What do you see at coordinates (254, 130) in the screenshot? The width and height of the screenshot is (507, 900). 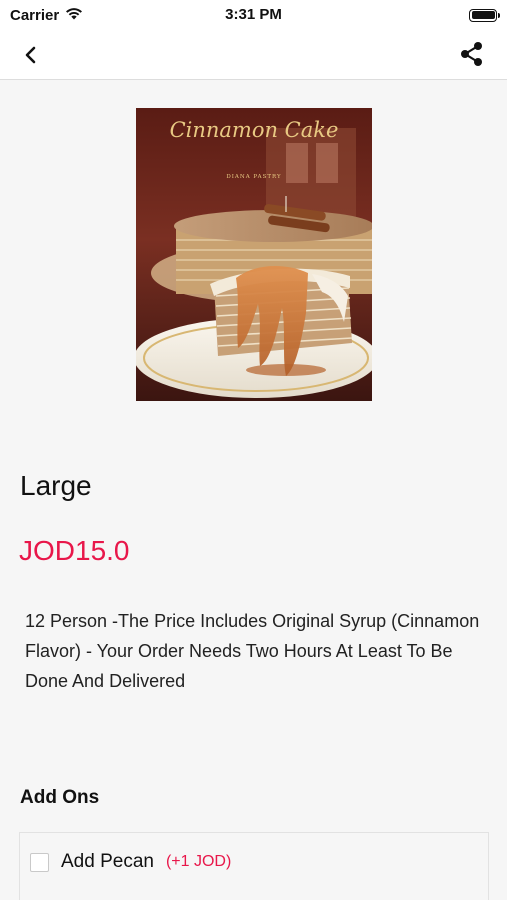 I see `image-title: Cinnamon Cake` at bounding box center [254, 130].